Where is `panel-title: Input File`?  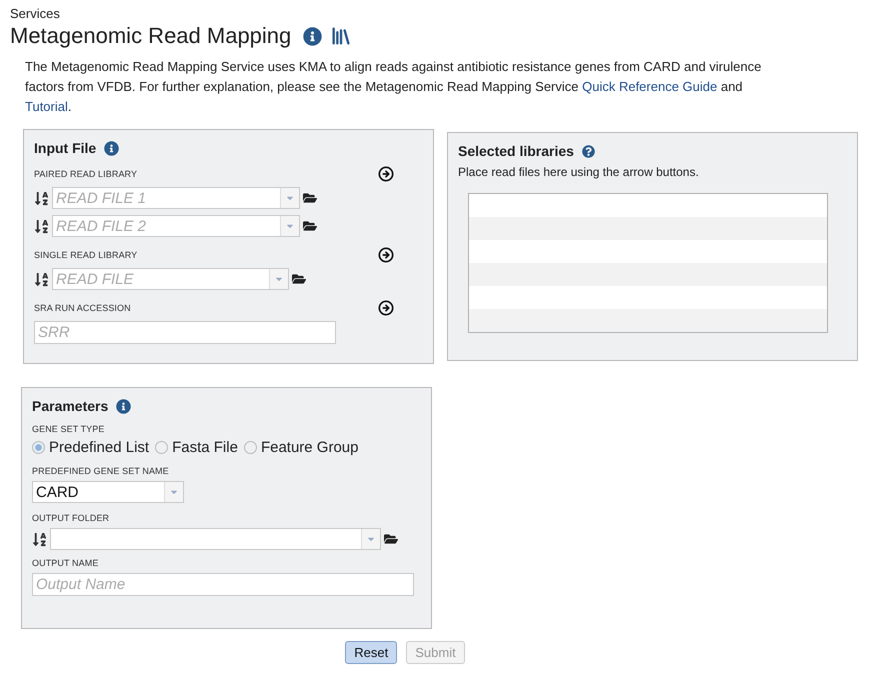 panel-title: Input File is located at coordinates (65, 148).